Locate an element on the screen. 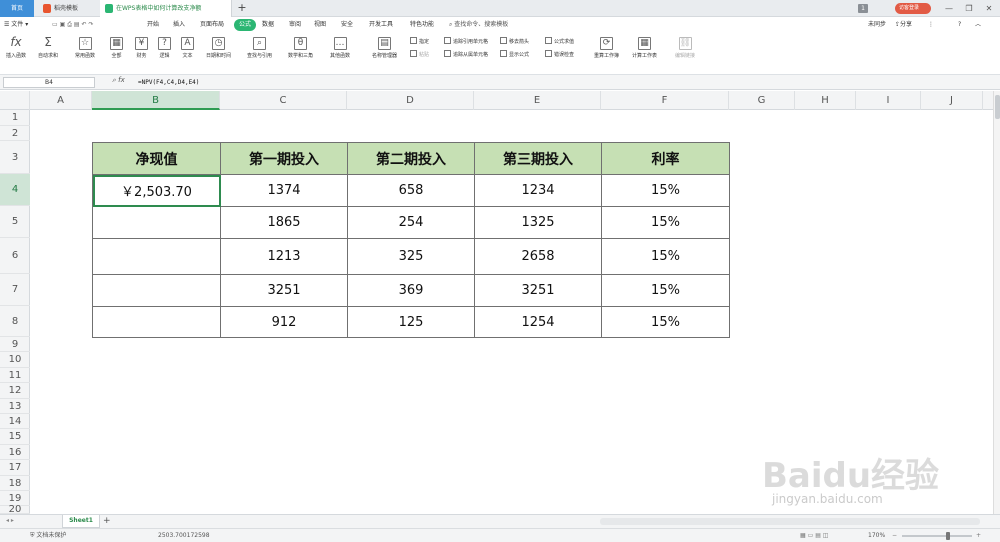  trace-dependents-button: 追踪从属单元格 is located at coordinates (466, 55).